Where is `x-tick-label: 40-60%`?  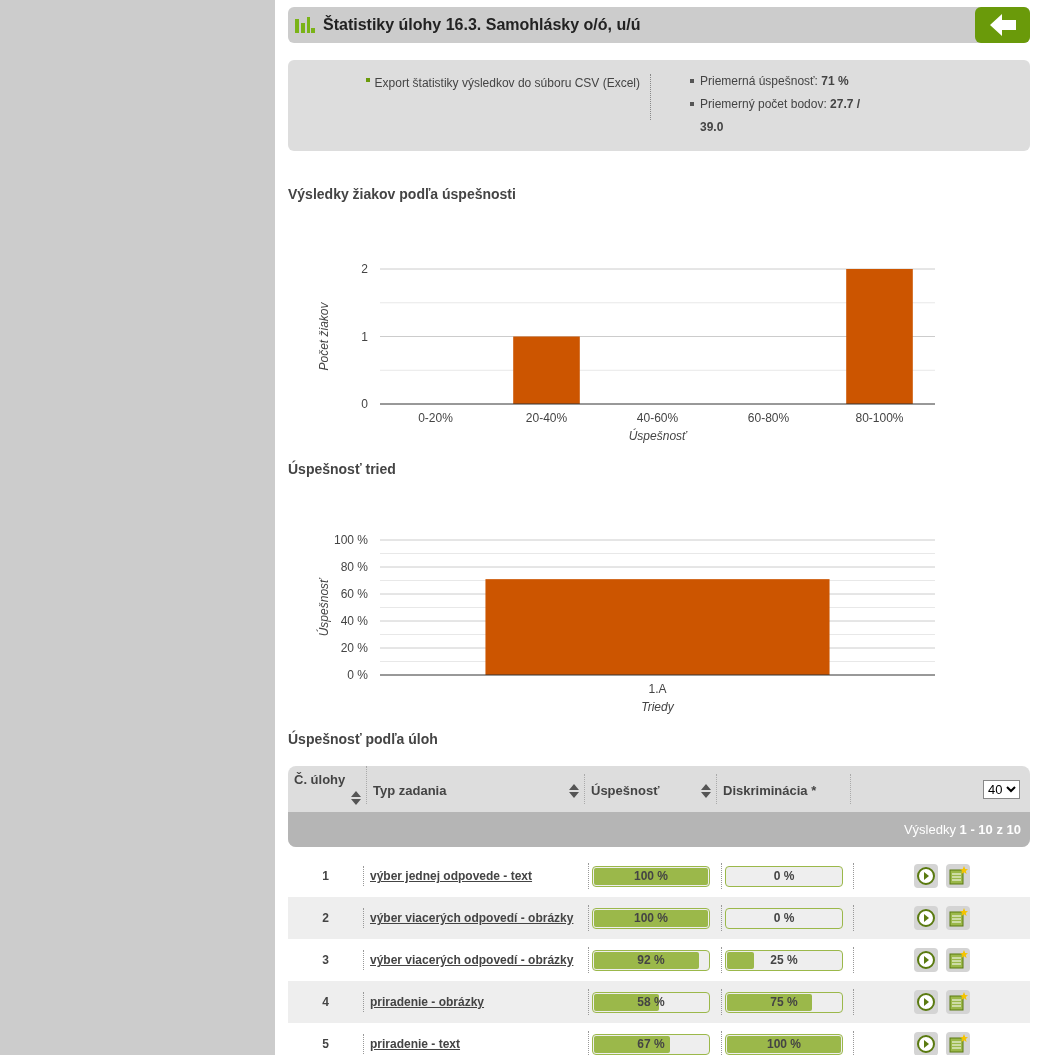
x-tick-label: 40-60% is located at coordinates (657, 418).